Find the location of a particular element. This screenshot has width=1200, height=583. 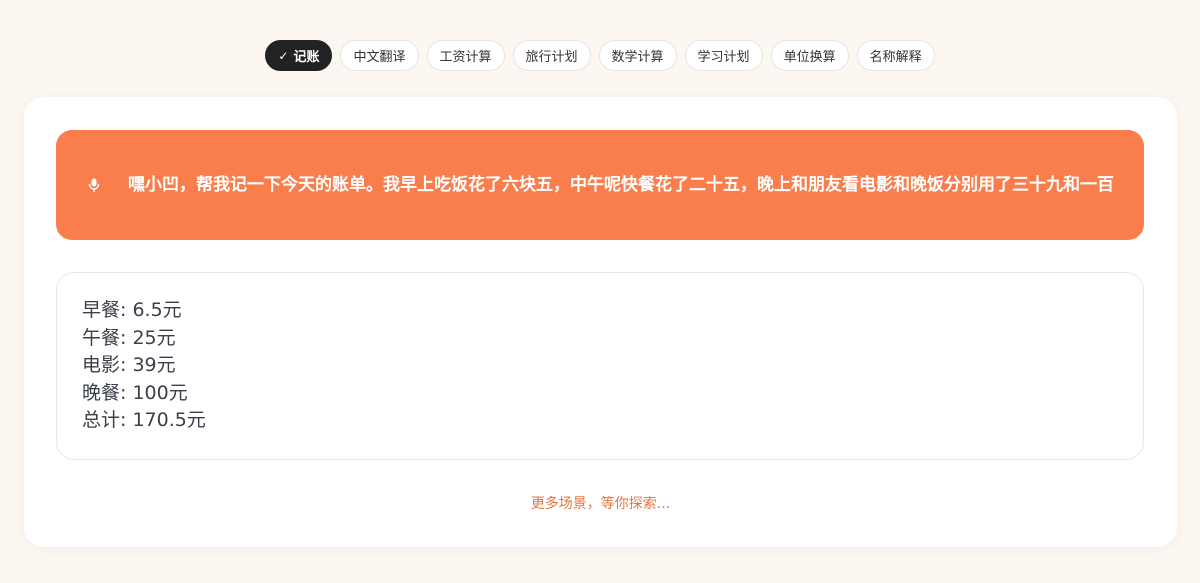

tab-accounting: ✓ 记账 is located at coordinates (299, 55).